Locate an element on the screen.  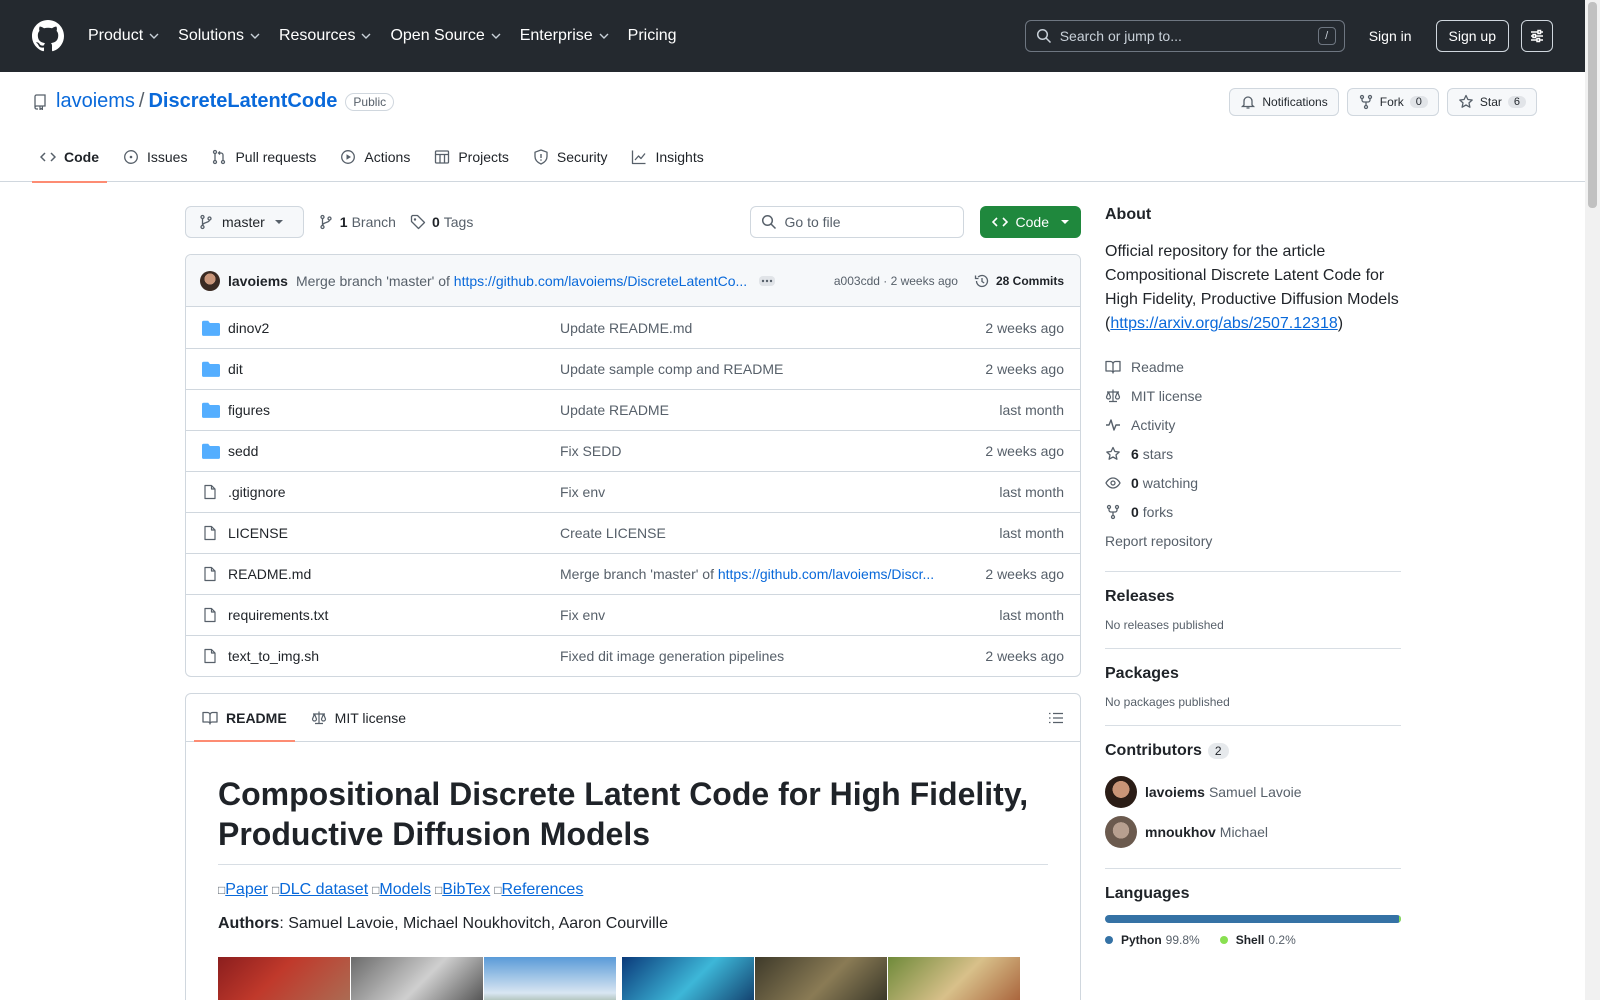
commit-author: lavoiems is located at coordinates (258, 281).